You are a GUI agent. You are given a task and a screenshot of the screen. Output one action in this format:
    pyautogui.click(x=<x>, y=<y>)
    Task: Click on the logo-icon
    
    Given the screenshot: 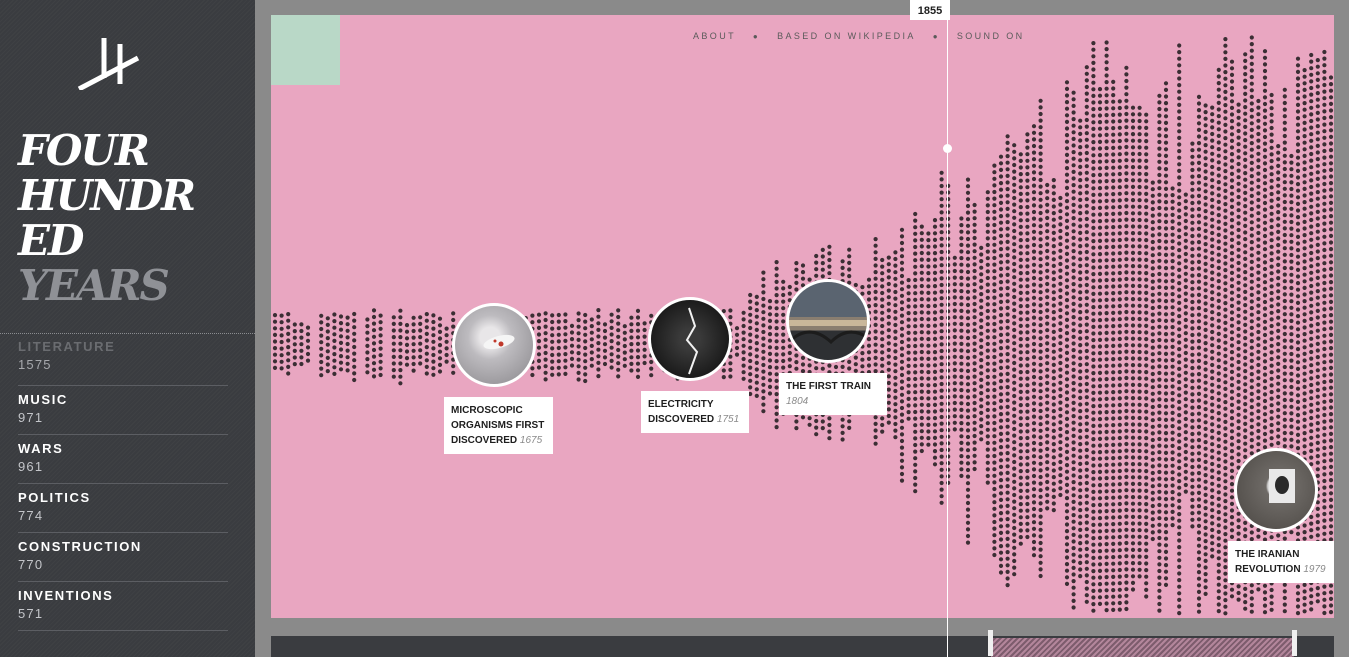 What is the action you would take?
    pyautogui.click(x=109, y=62)
    